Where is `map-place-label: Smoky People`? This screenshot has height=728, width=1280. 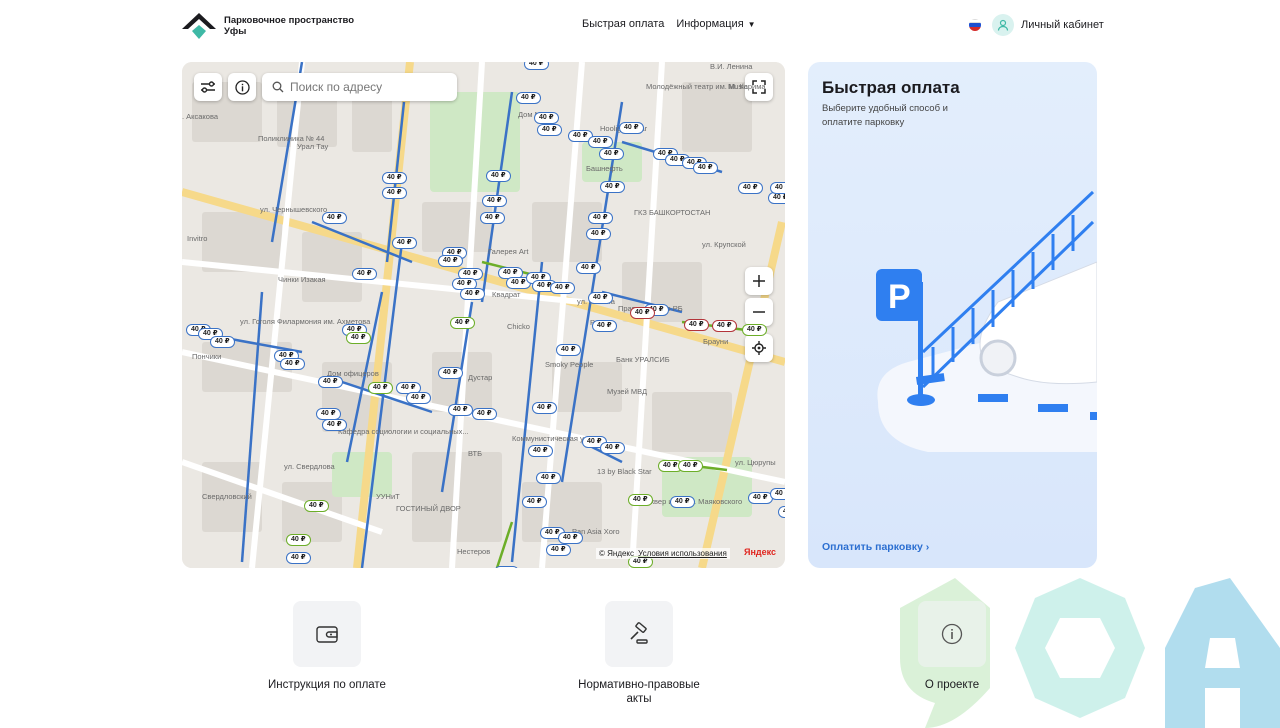
map-place-label: Smoky People is located at coordinates (569, 364).